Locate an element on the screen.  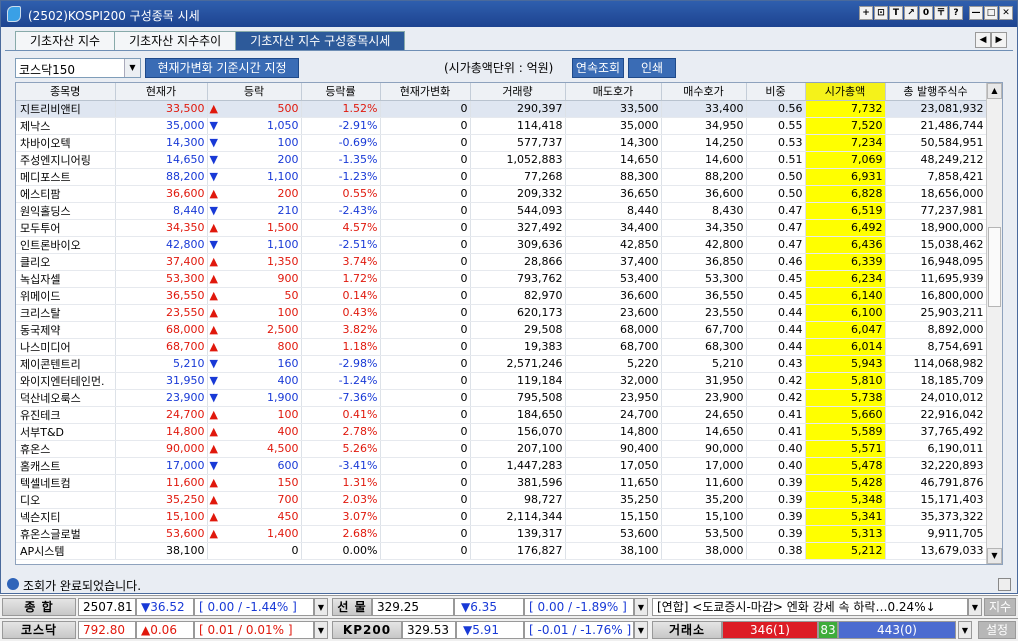
screen-icon: ⊡ is located at coordinates (881, 13).